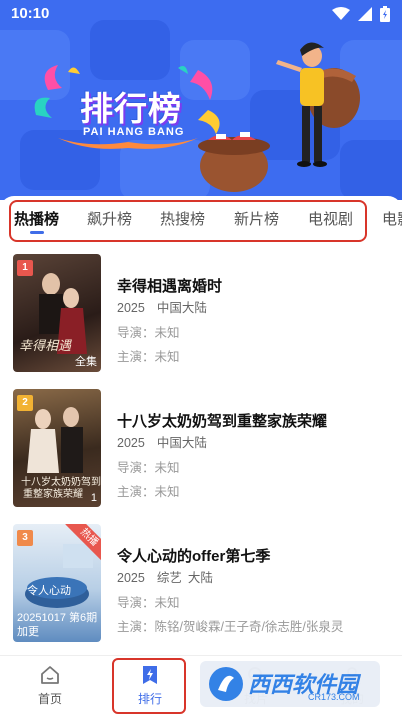 Image resolution: width=402 pixels, height=715 pixels. What do you see at coordinates (222, 420) in the screenshot?
I see `item-title: 十八岁太奶奶驾到重整家族荣耀` at bounding box center [222, 420].